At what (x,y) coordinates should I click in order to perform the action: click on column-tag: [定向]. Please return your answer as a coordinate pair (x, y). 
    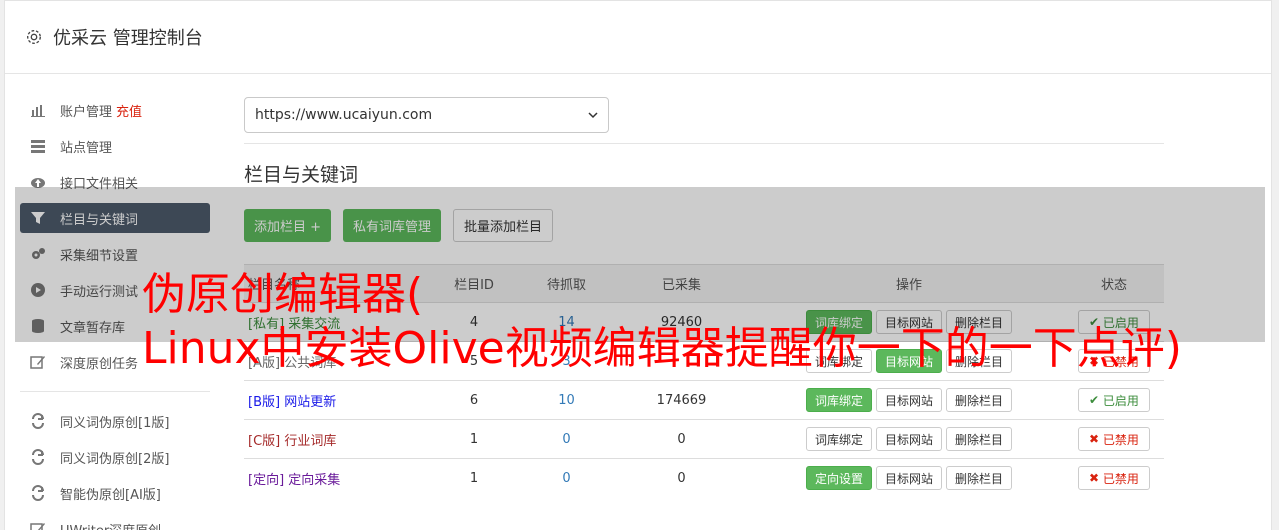
    Looking at the image, I should click on (266, 480).